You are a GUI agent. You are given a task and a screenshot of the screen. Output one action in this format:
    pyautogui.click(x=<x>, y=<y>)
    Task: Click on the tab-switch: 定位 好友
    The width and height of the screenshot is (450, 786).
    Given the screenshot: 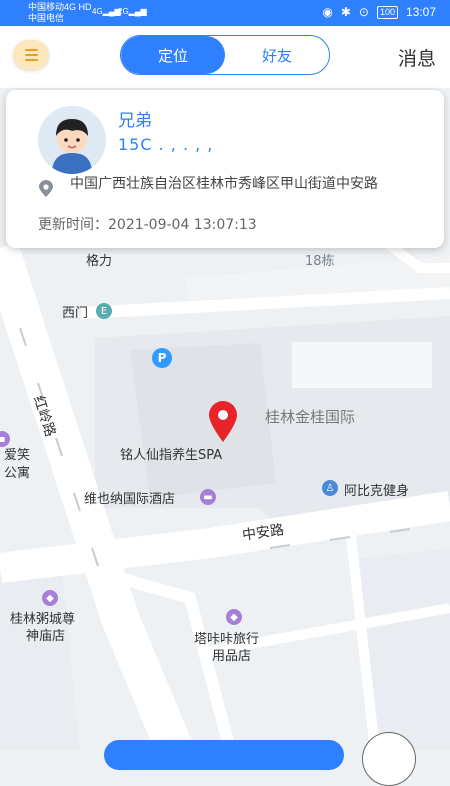 What is the action you would take?
    pyautogui.click(x=225, y=55)
    